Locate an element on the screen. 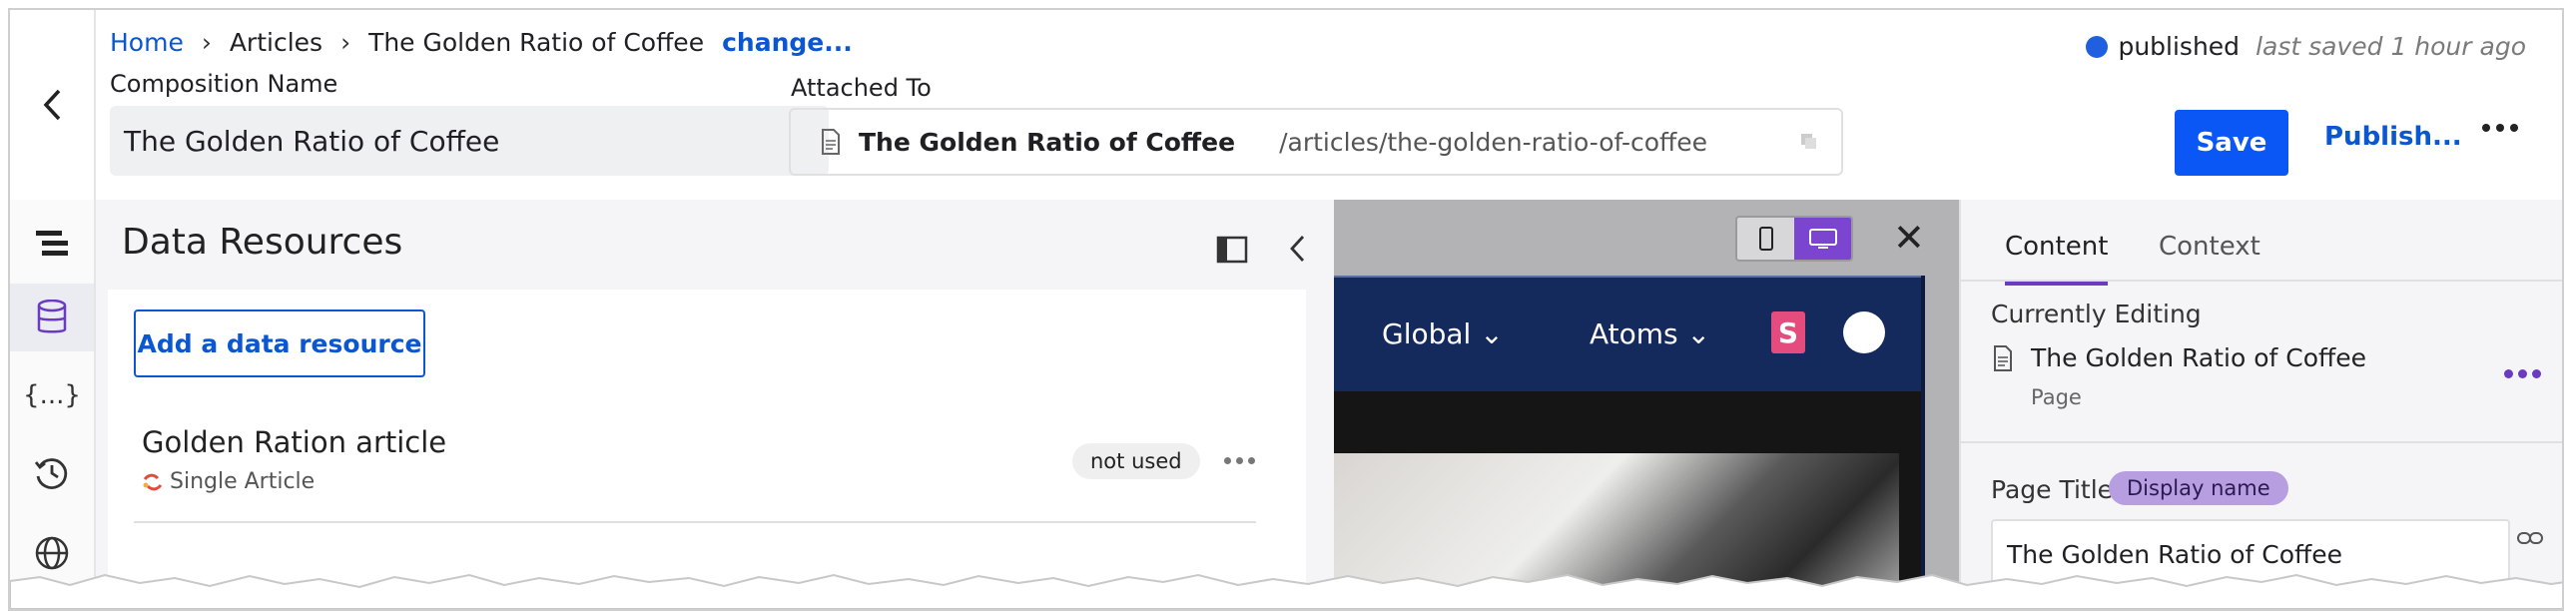 Image resolution: width=2576 pixels, height=611 pixels. nav-global: Global ⌄ is located at coordinates (1443, 334).